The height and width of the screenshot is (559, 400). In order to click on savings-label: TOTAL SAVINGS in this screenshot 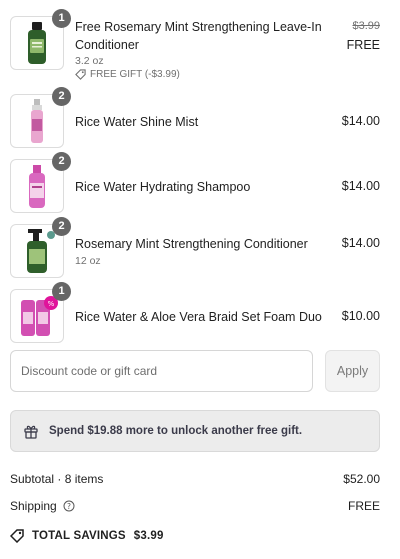, I will do `click(79, 536)`.